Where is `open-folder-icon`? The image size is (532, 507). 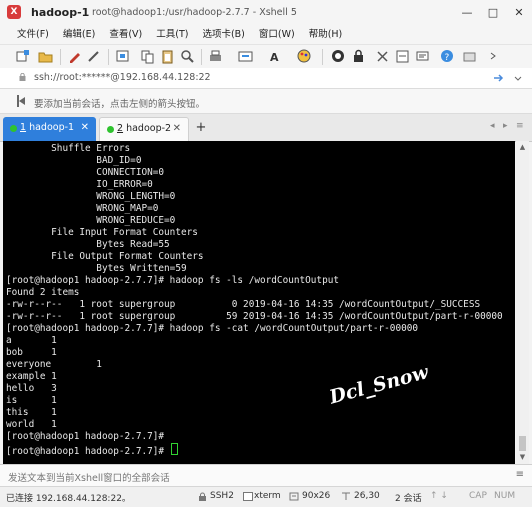 open-folder-icon is located at coordinates (45, 56).